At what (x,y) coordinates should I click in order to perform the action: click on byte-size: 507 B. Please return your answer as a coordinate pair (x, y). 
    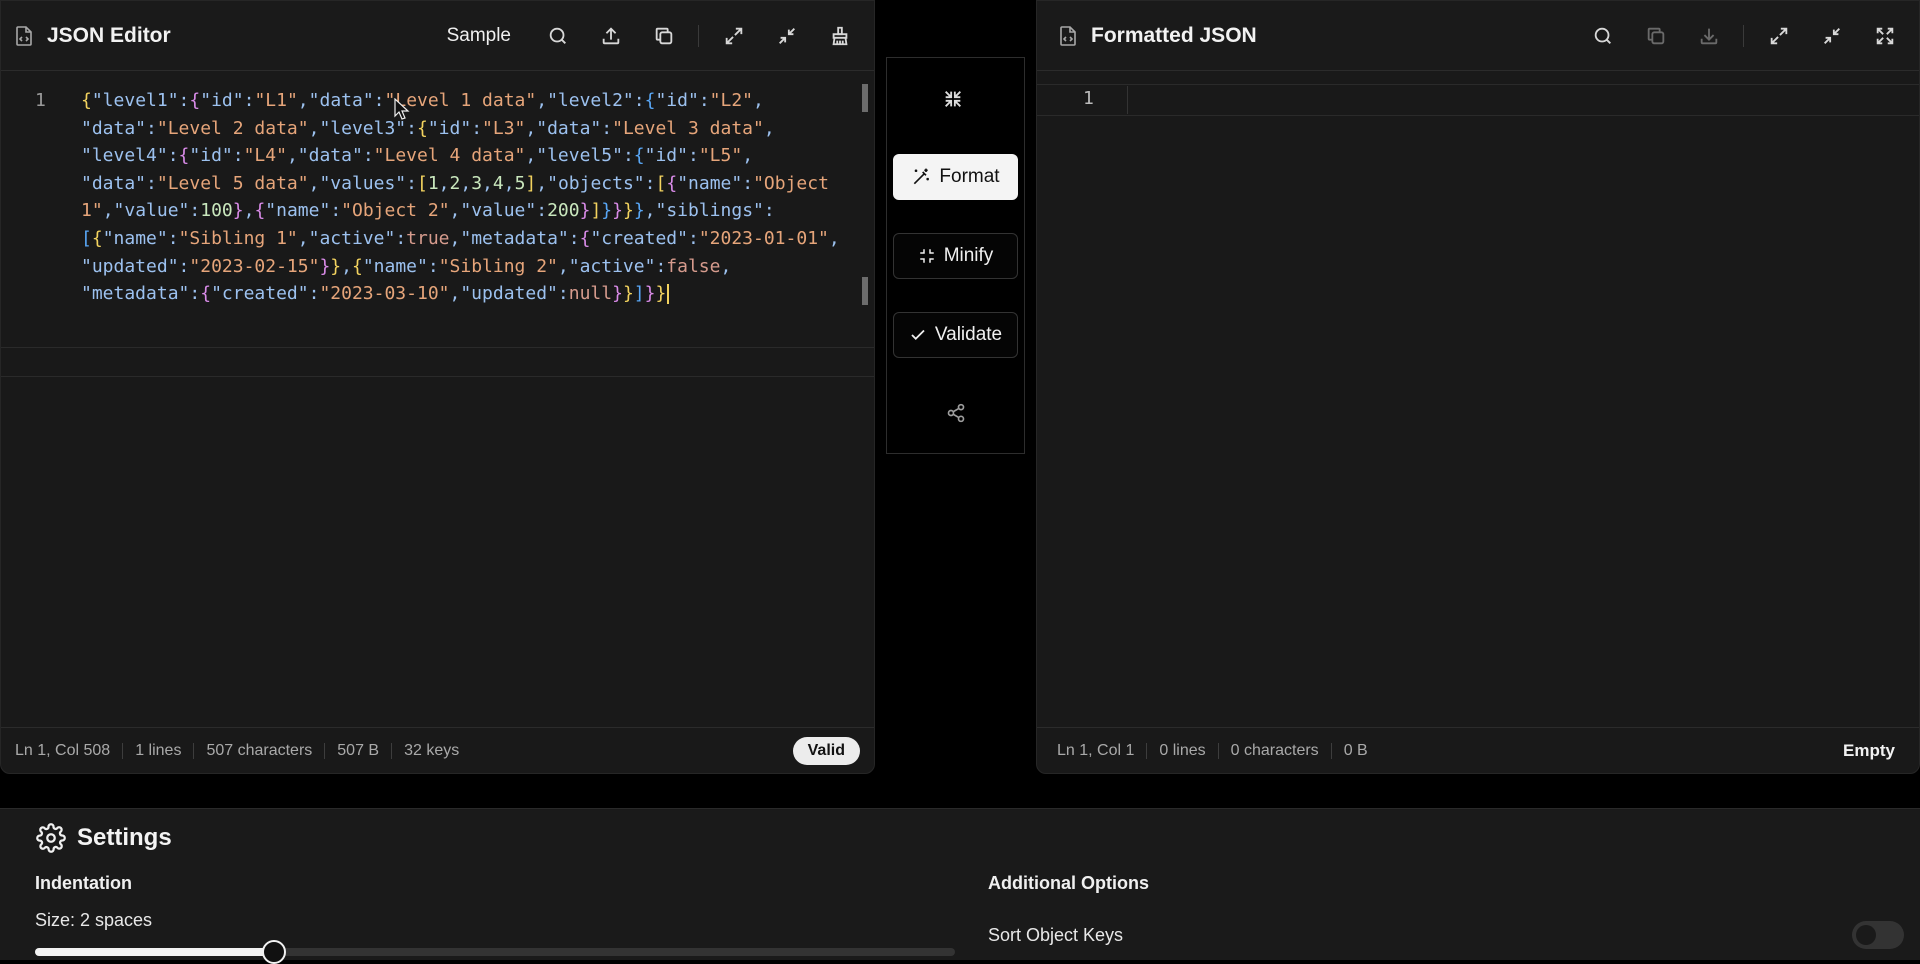
    Looking at the image, I should click on (358, 750).